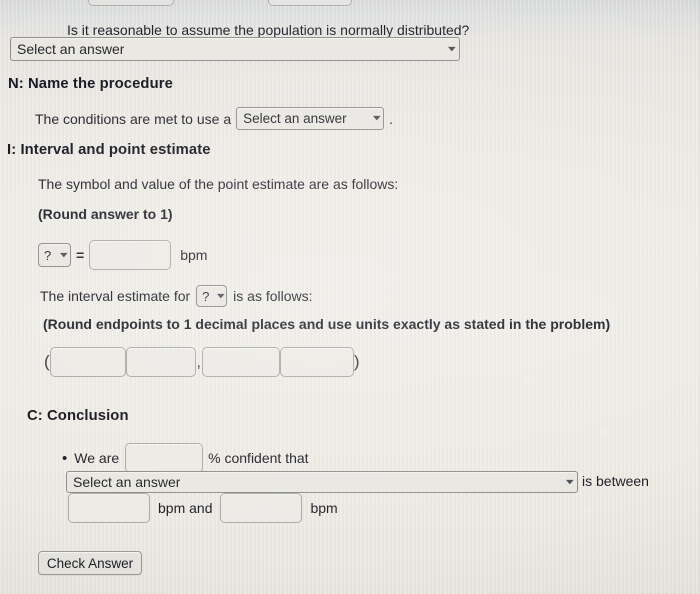 The width and height of the screenshot is (700, 594). I want to click on check-answer-button: Check Answer, so click(90, 563).